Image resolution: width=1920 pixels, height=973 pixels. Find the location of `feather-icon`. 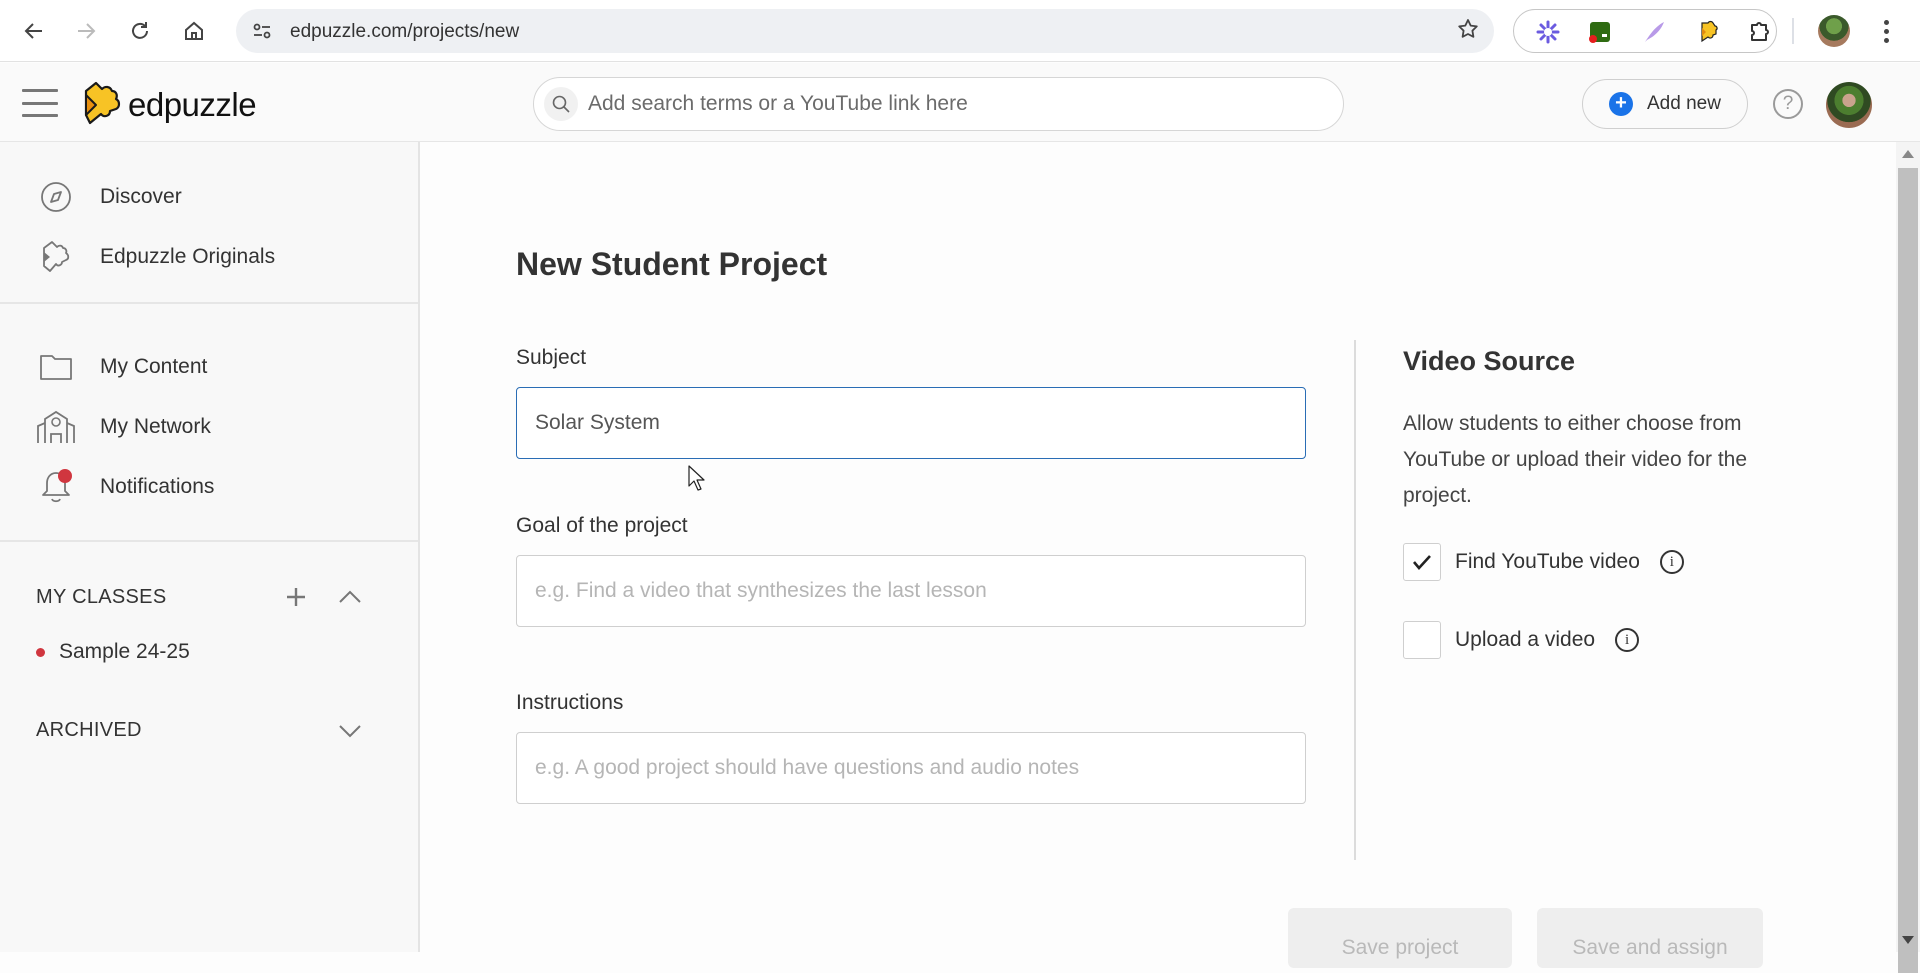

feather-icon is located at coordinates (1654, 32).